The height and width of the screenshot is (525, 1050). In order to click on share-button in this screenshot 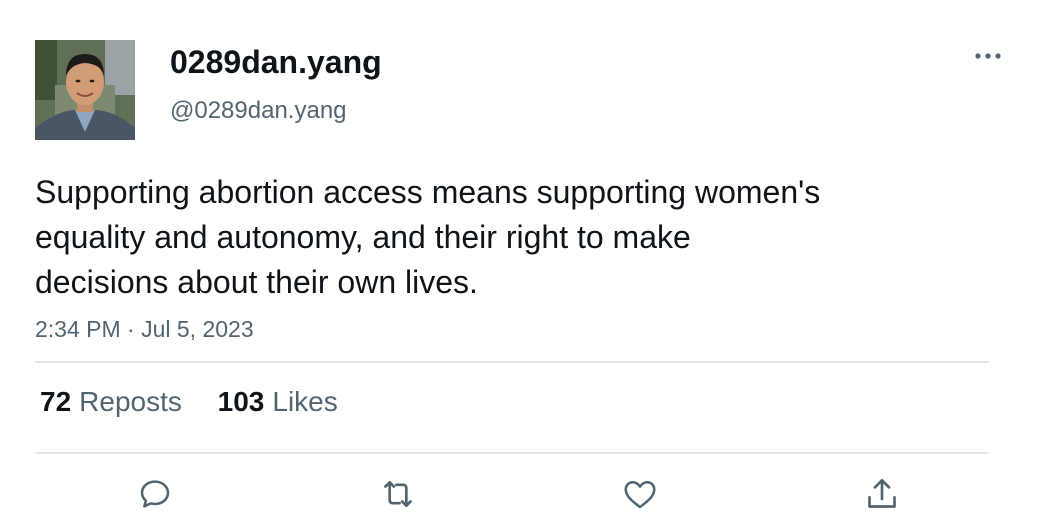, I will do `click(882, 494)`.